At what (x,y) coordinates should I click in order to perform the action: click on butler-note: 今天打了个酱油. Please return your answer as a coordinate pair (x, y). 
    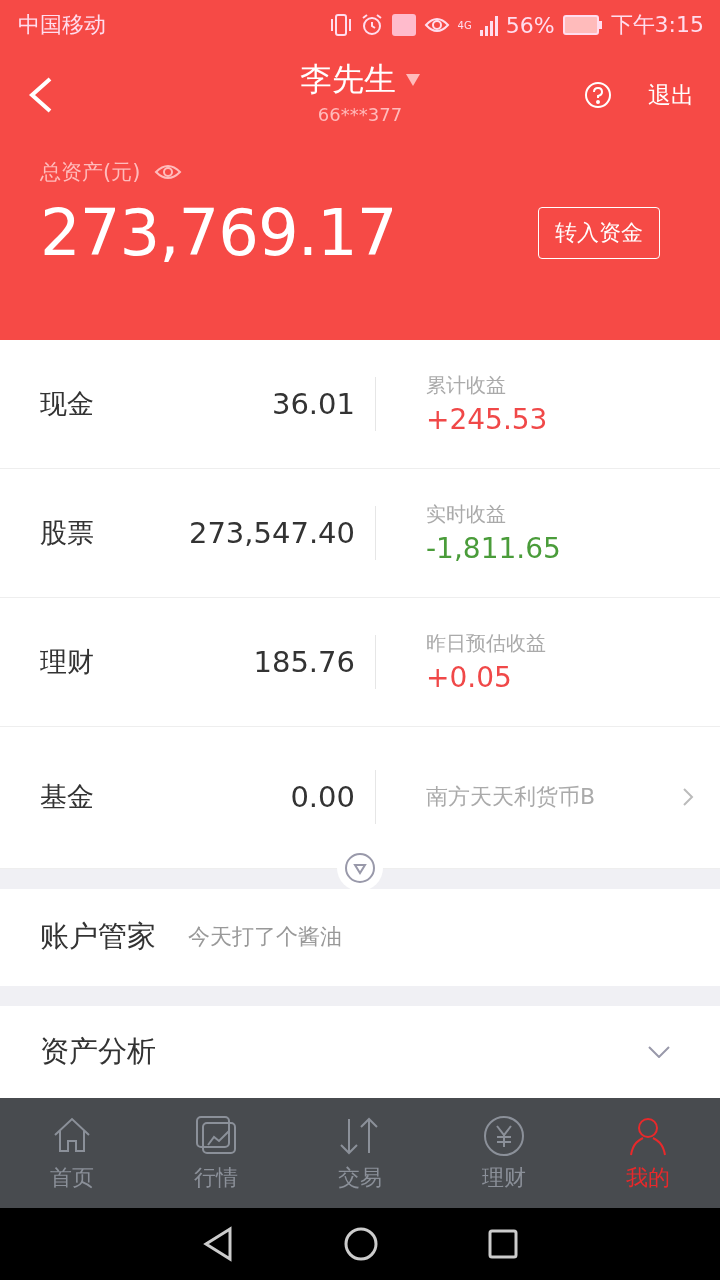
    Looking at the image, I should click on (265, 937).